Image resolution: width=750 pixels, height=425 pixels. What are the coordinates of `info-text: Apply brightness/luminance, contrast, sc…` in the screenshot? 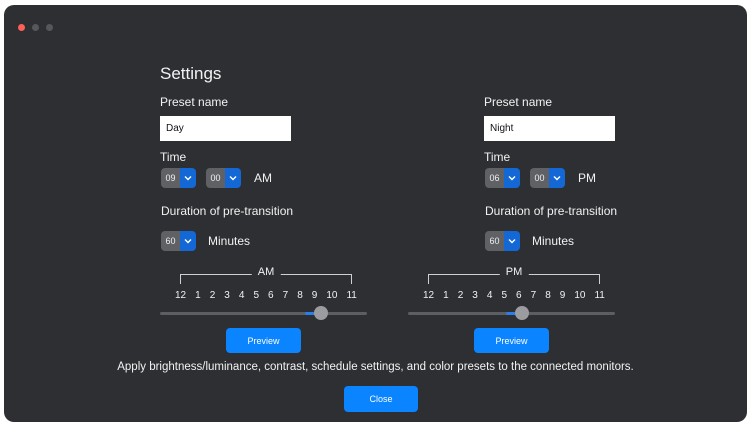 It's located at (375, 367).